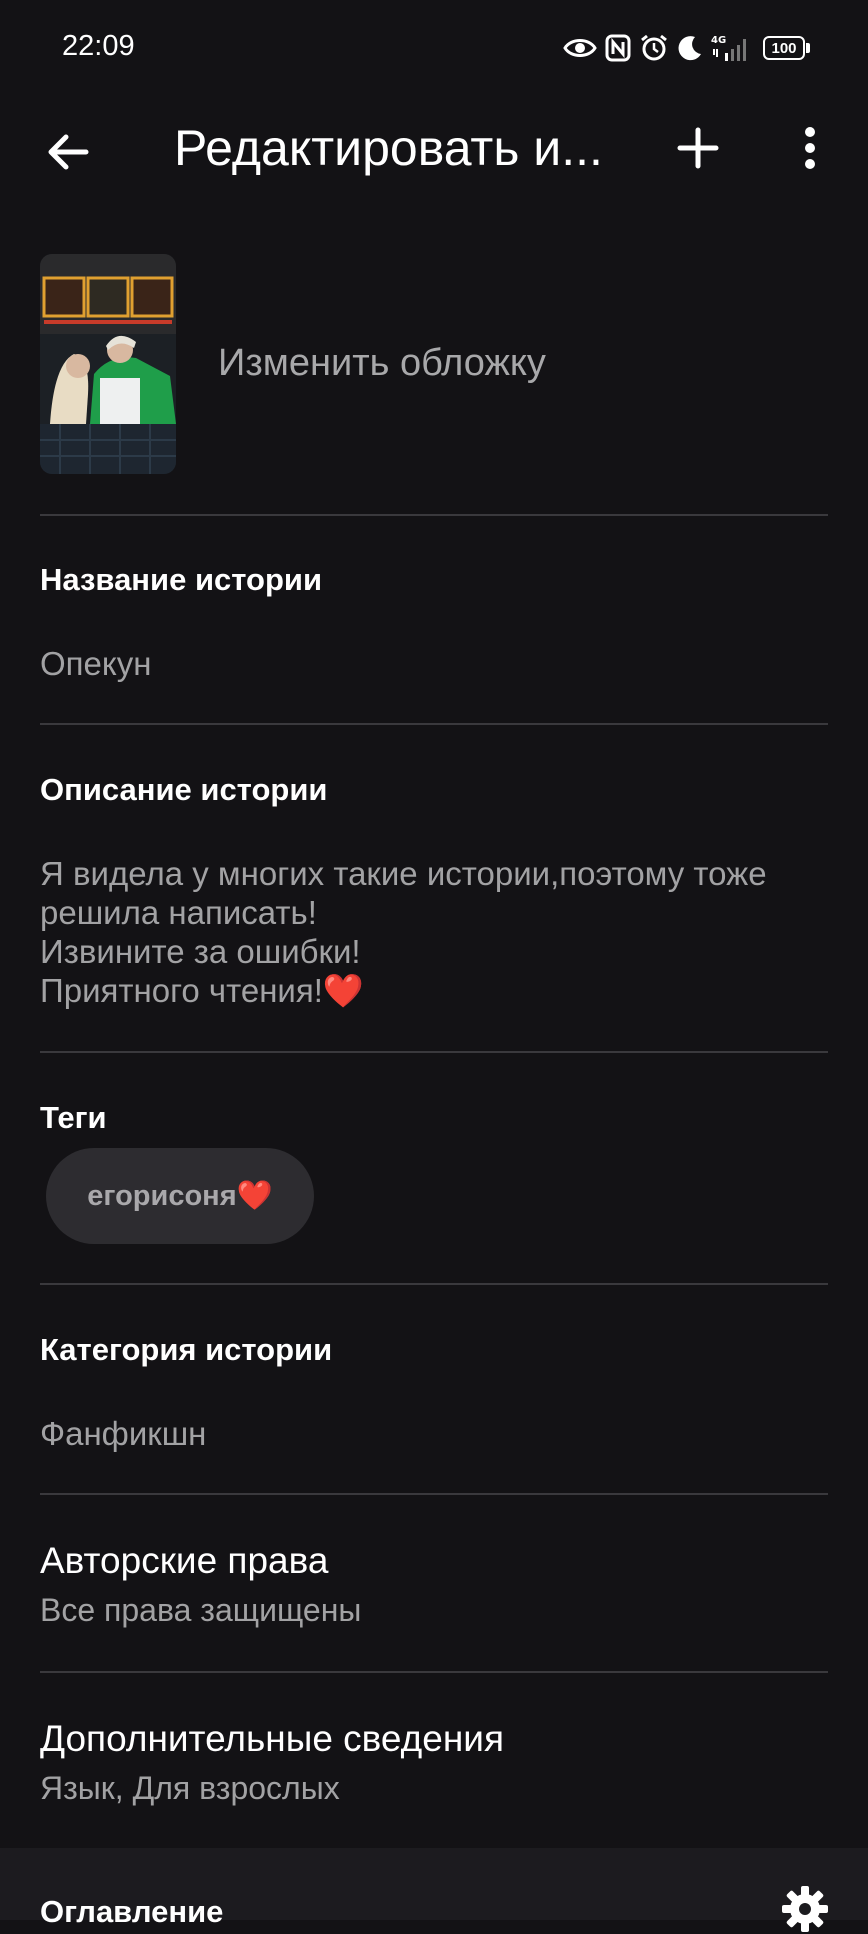  What do you see at coordinates (382, 363) in the screenshot?
I see `change-cover-label: Изменить обложку` at bounding box center [382, 363].